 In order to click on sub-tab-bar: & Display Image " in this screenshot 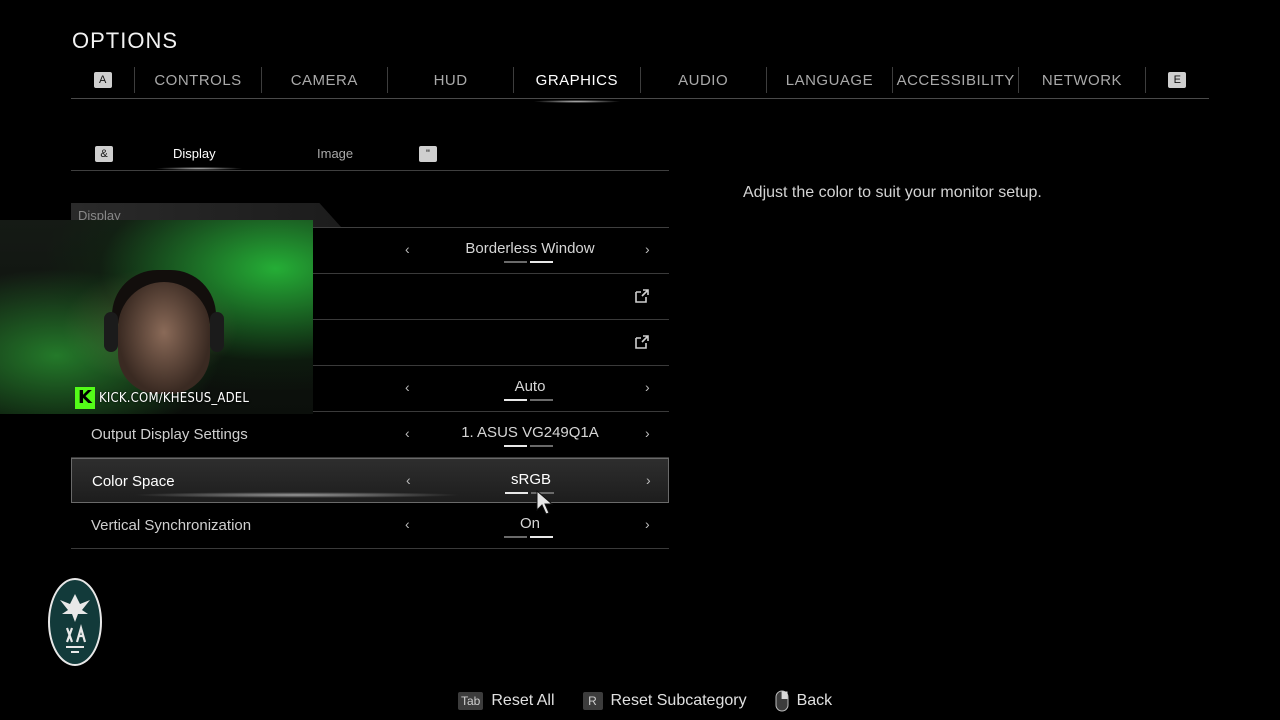, I will do `click(370, 155)`.